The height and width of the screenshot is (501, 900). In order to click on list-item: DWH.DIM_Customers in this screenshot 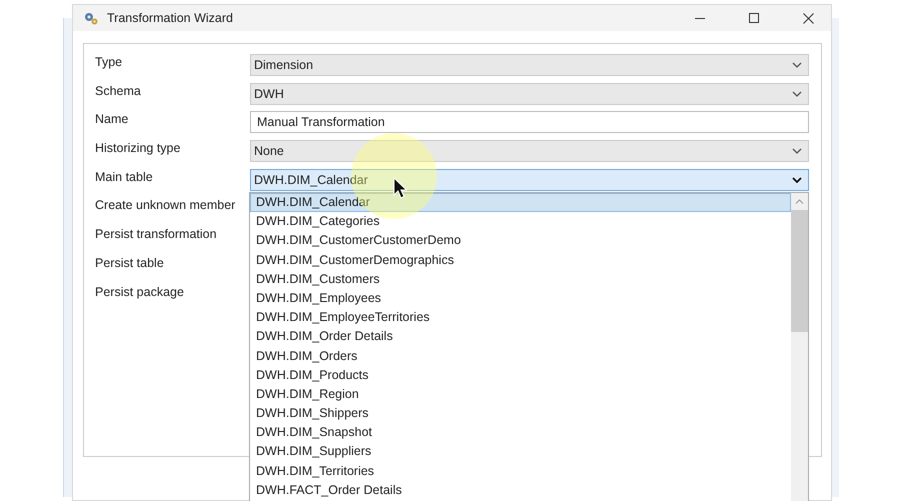, I will do `click(520, 279)`.